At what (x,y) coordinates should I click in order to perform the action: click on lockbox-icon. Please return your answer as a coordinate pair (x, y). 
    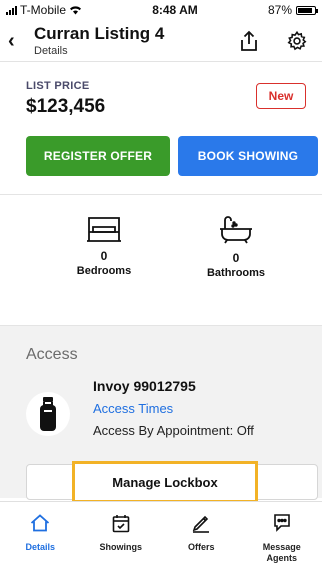
    Looking at the image, I should click on (48, 414).